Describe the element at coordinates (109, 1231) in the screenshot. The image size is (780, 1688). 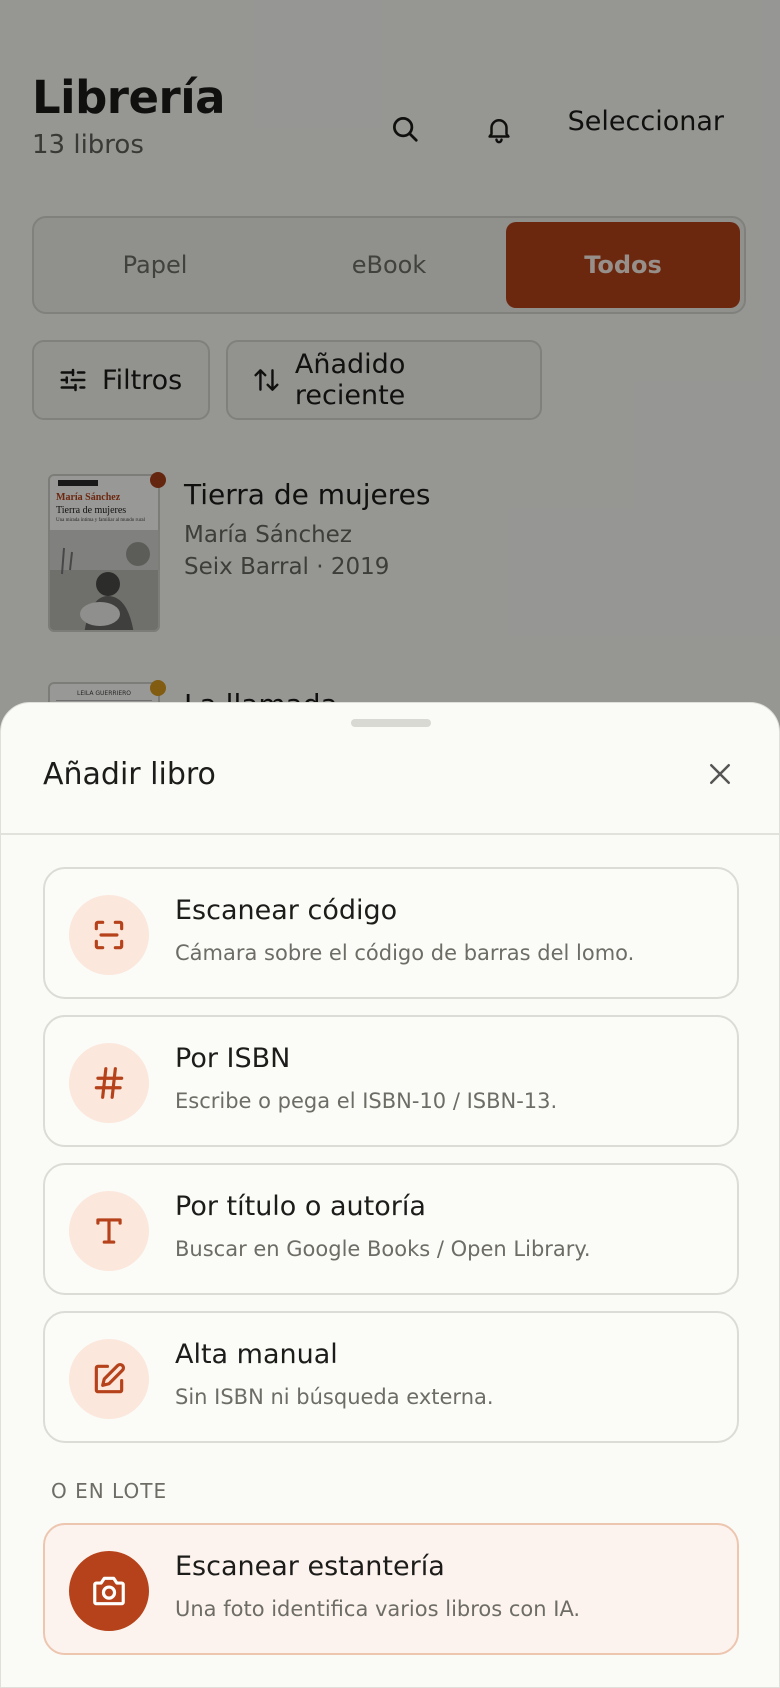
I see `text-icon` at that location.